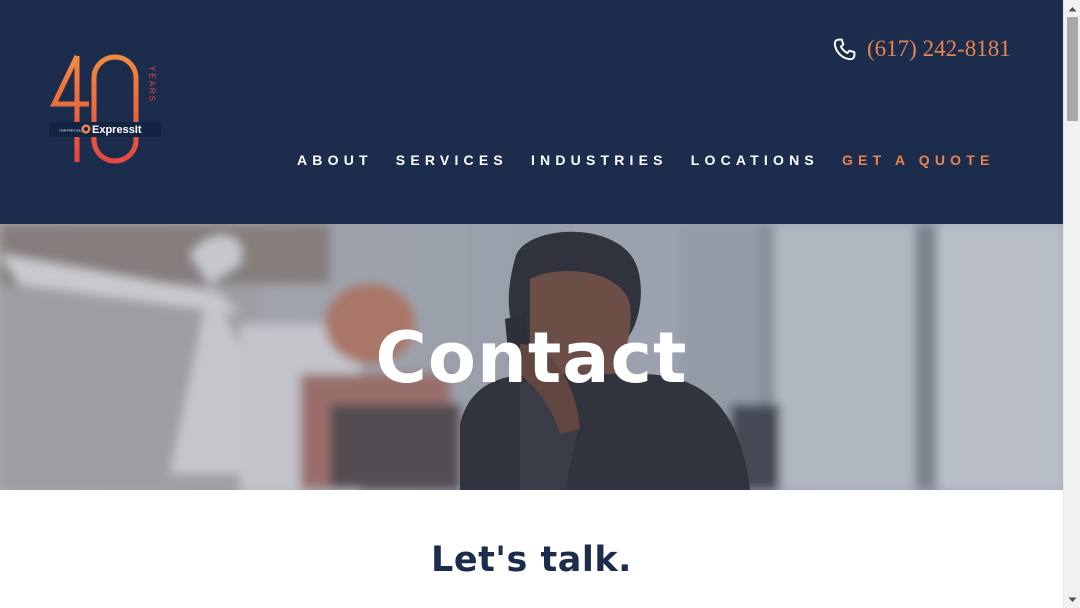  Describe the element at coordinates (844, 49) in the screenshot. I see `phone-icon` at that location.